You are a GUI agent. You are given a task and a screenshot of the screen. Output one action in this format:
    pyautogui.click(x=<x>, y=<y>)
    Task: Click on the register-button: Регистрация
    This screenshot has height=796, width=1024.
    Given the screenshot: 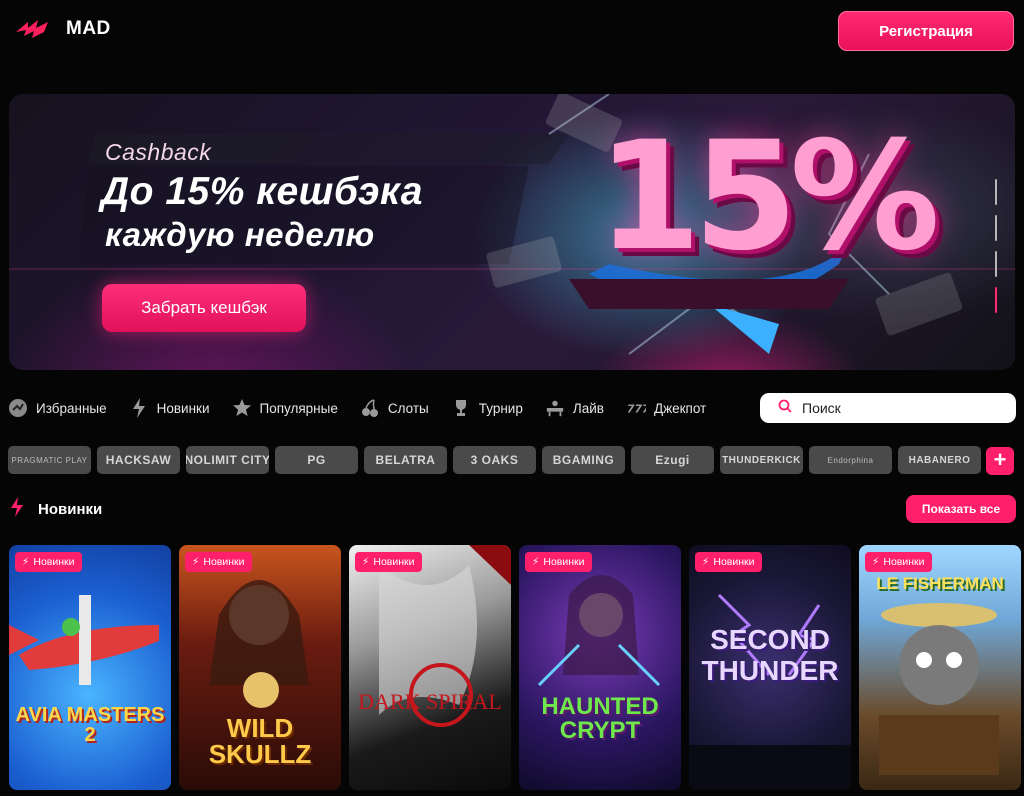 What is the action you would take?
    pyautogui.click(x=926, y=31)
    